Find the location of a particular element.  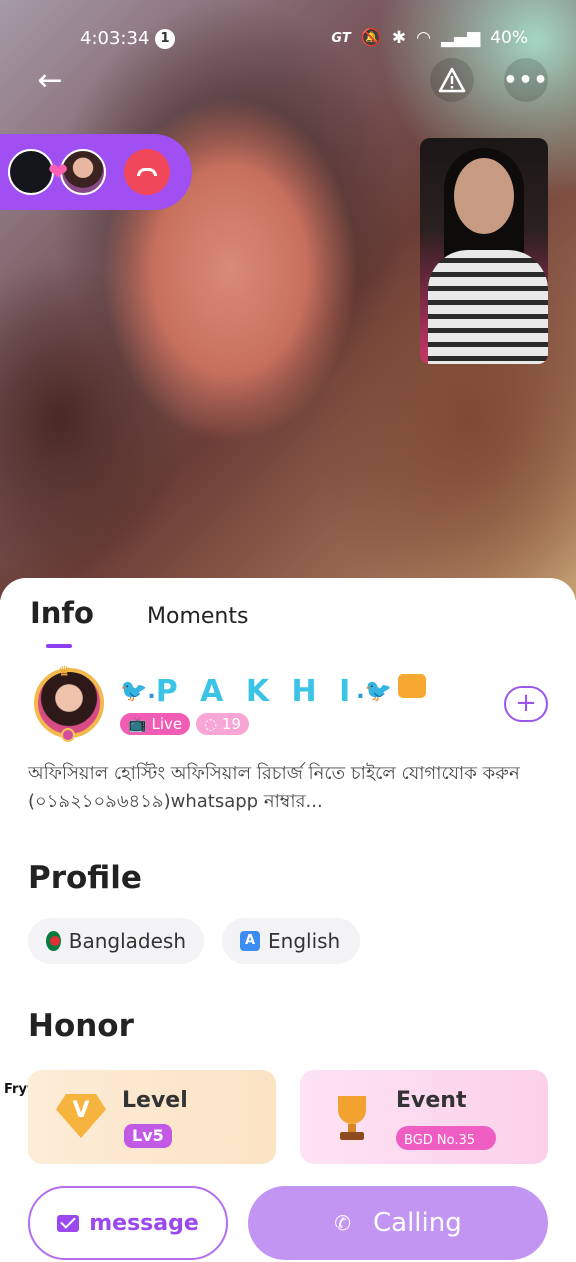

preview-face is located at coordinates (484, 196).